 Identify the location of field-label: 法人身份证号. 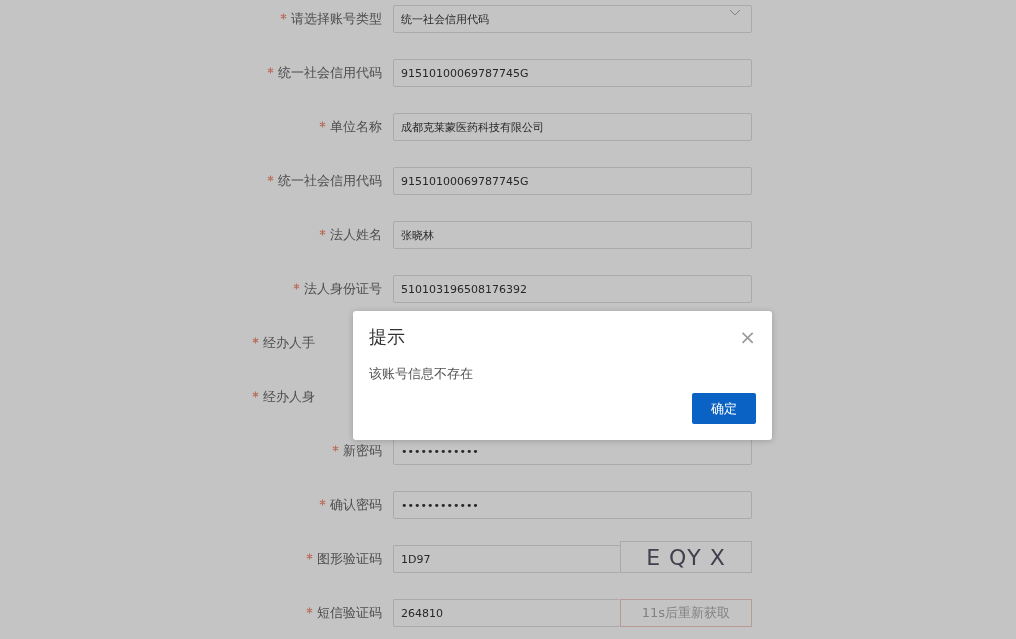
(343, 289).